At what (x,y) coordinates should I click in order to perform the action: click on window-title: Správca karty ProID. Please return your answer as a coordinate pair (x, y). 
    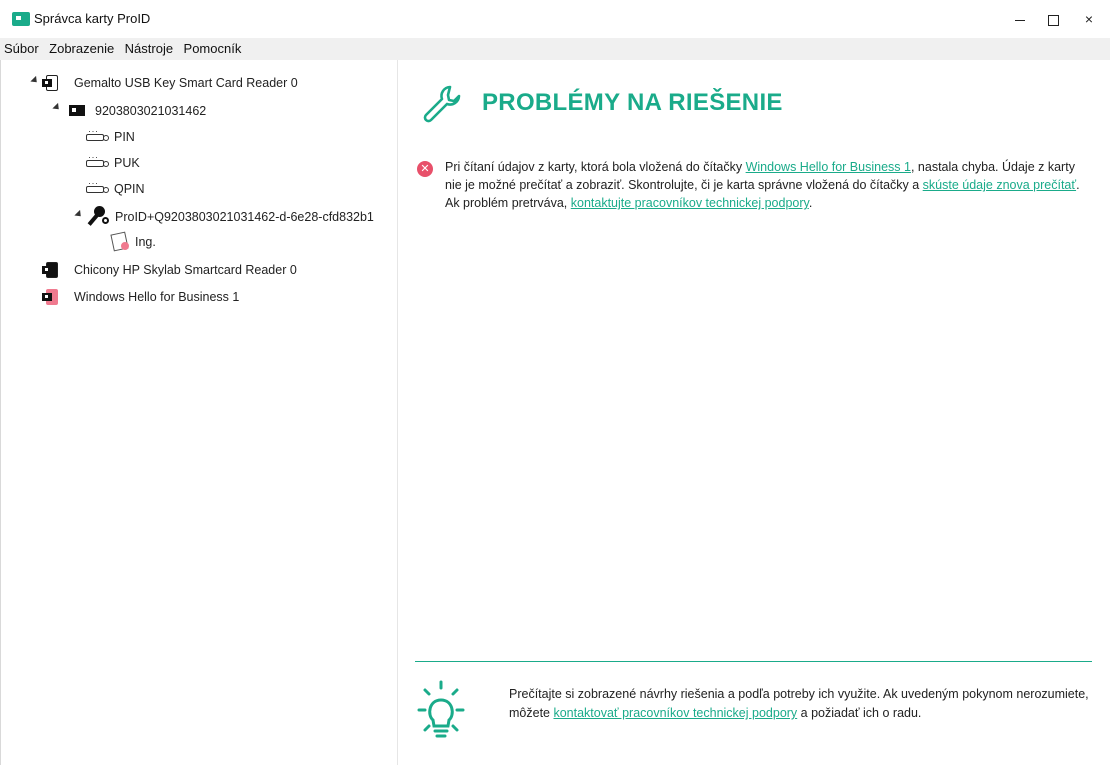
    Looking at the image, I should click on (92, 18).